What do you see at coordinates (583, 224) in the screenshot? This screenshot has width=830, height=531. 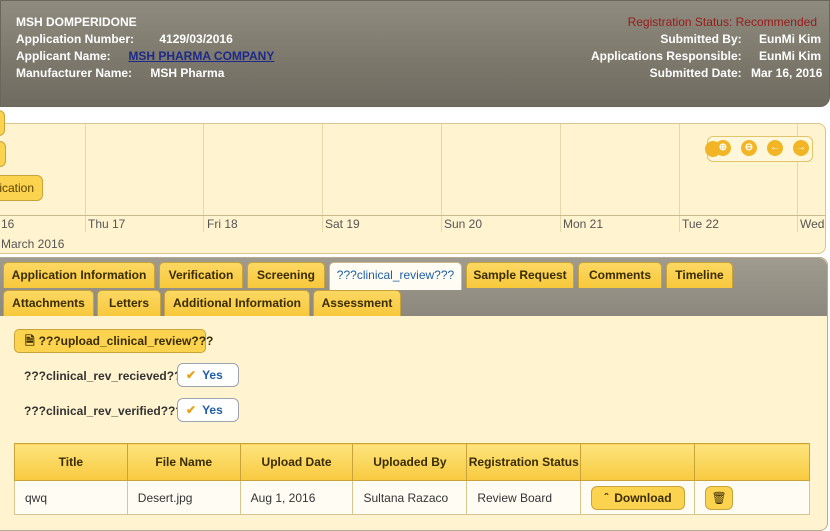 I see `day-label: Mon 21` at bounding box center [583, 224].